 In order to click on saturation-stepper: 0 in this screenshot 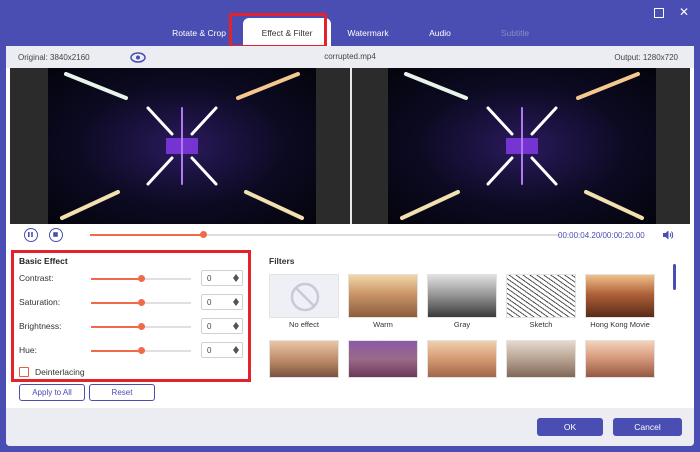, I will do `click(222, 302)`.